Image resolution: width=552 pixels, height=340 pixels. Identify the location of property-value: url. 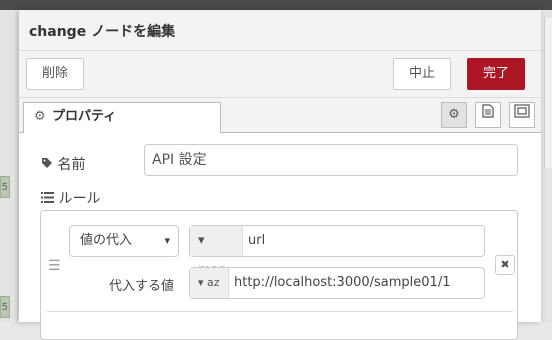
(257, 240).